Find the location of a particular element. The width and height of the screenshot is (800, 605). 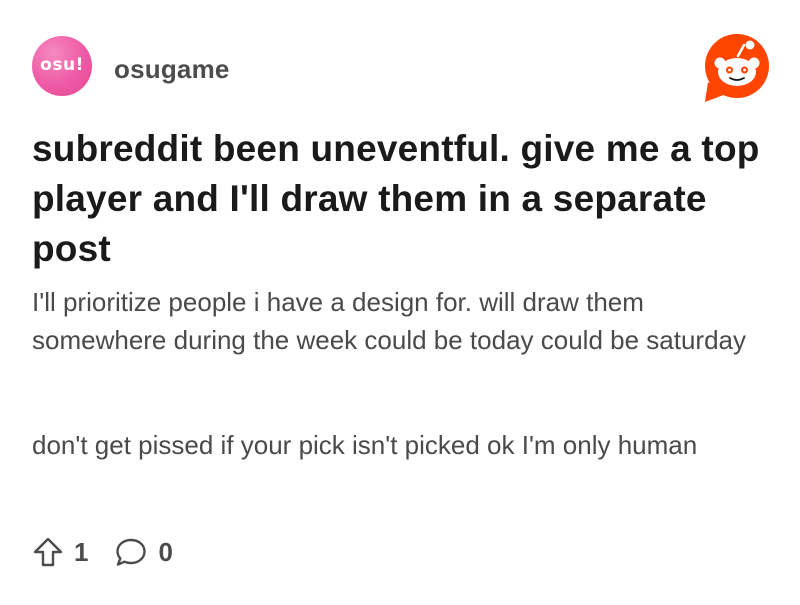

upvote-arrow-icon is located at coordinates (48, 552).